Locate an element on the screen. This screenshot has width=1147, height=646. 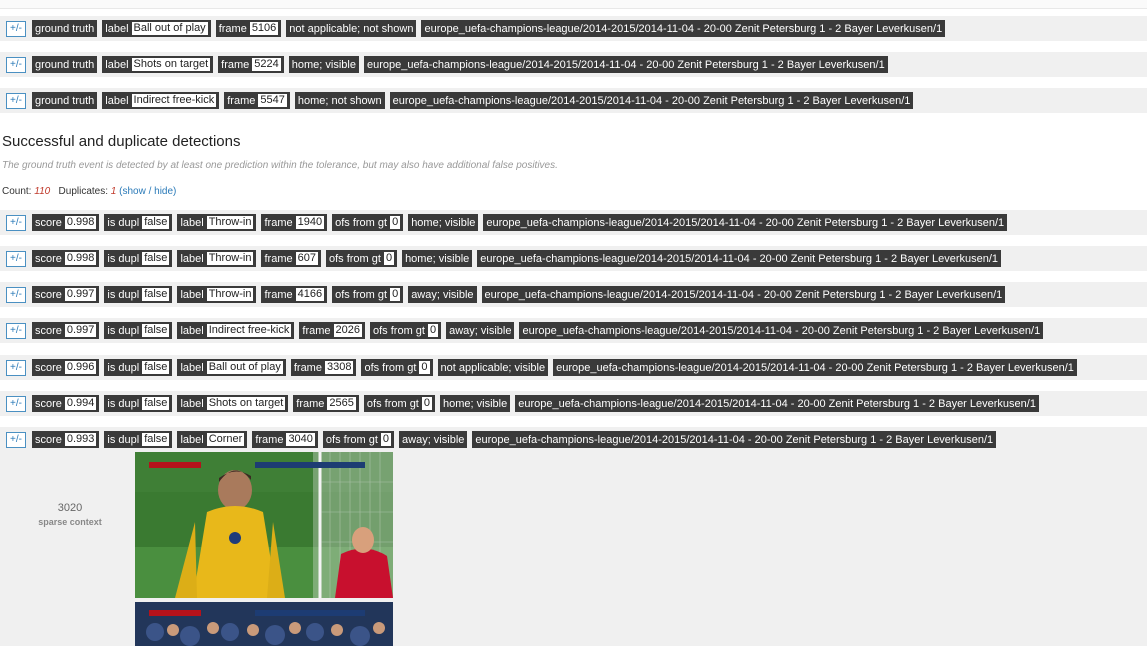
count-label: Count: is located at coordinates (17, 191).